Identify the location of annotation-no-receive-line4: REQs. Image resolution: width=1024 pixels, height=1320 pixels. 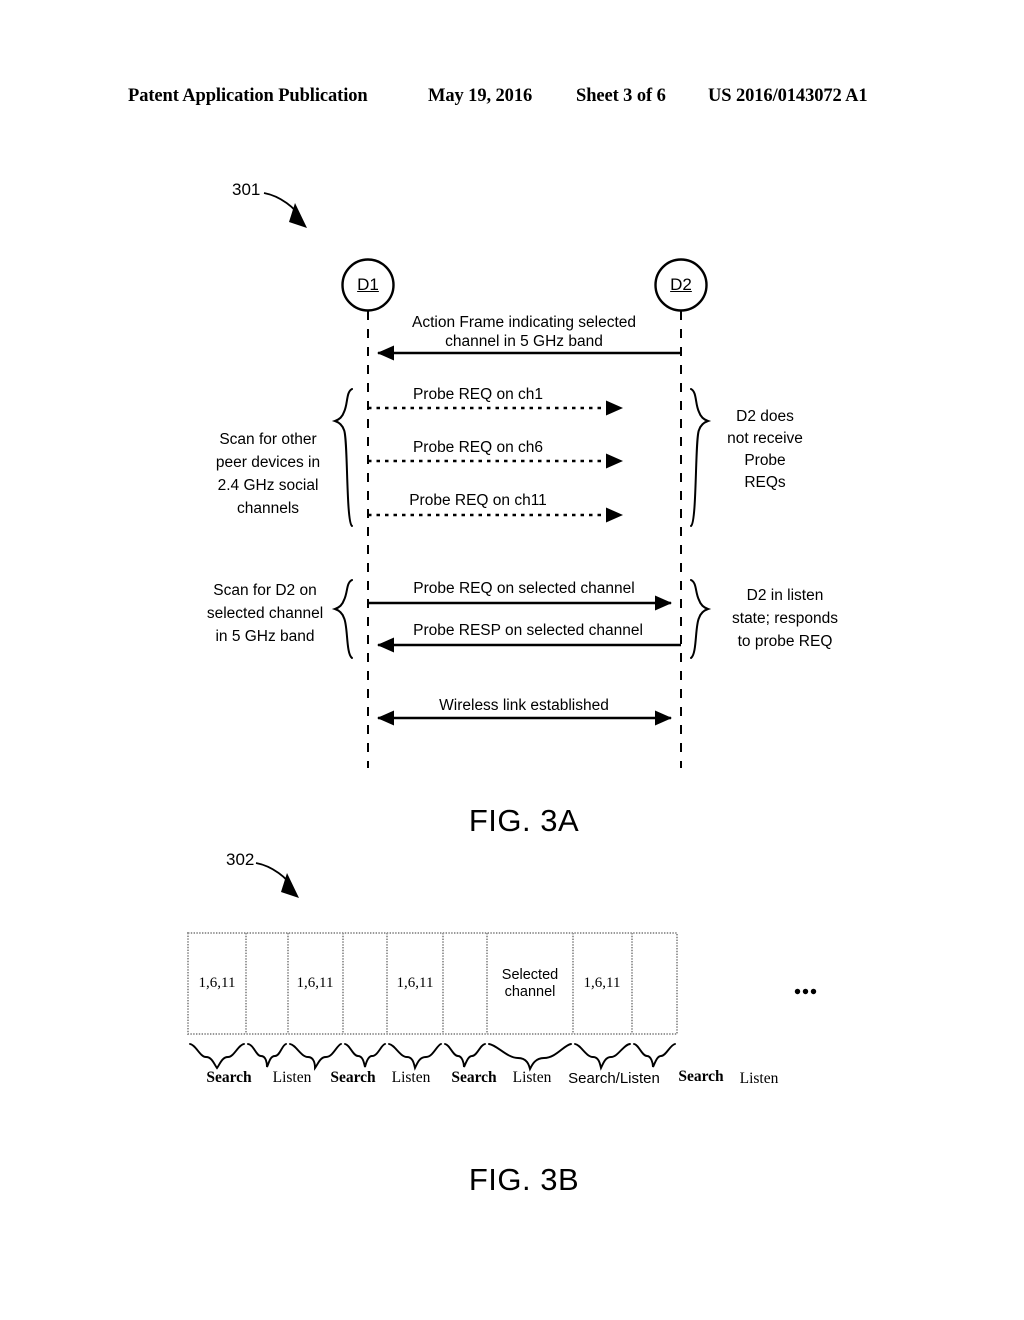
(765, 482).